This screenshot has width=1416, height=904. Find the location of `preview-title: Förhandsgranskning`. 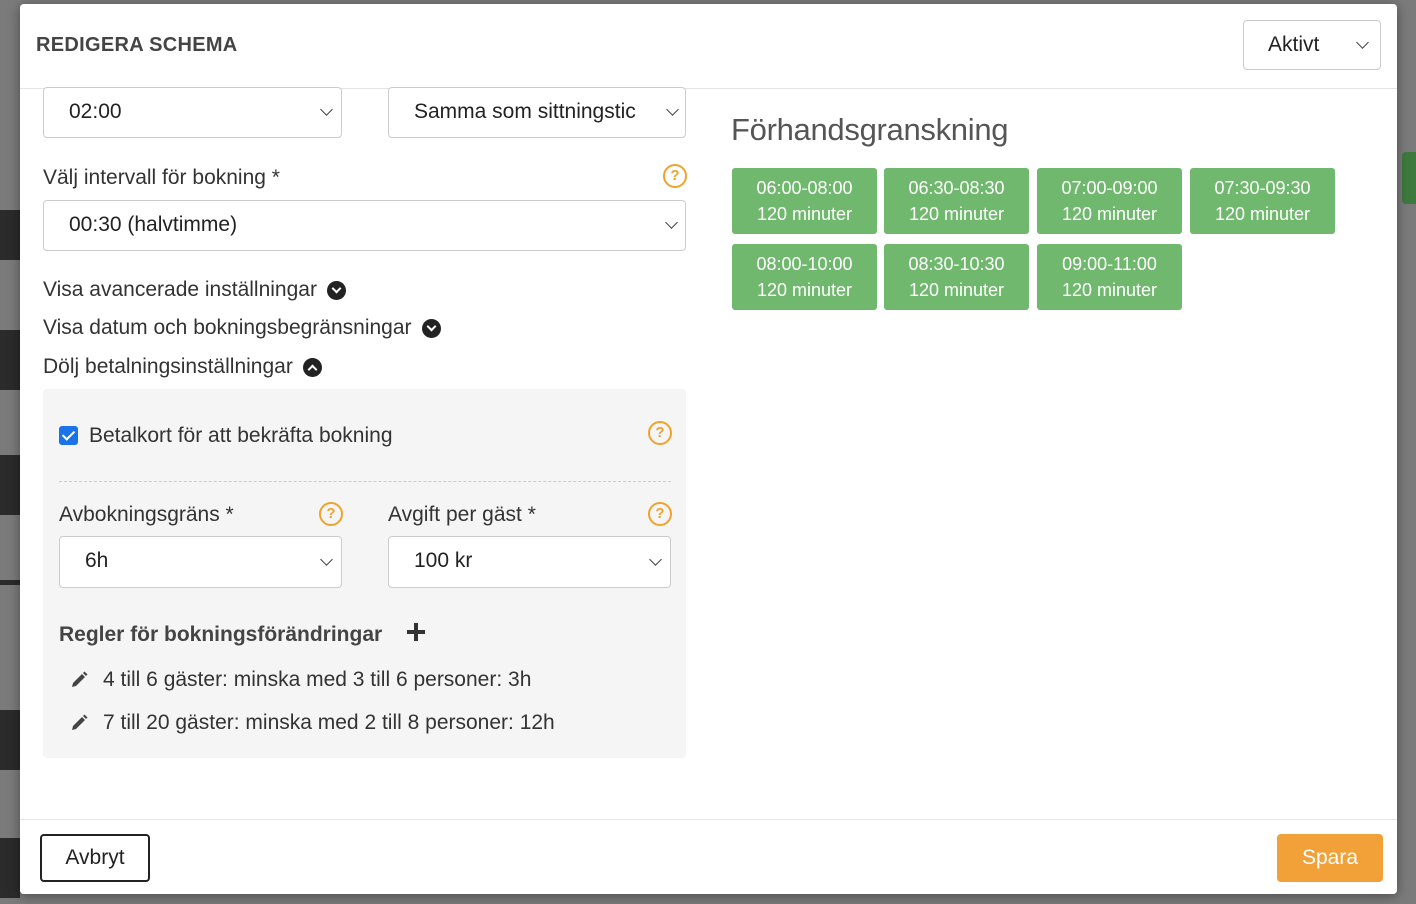

preview-title: Förhandsgranskning is located at coordinates (870, 129).